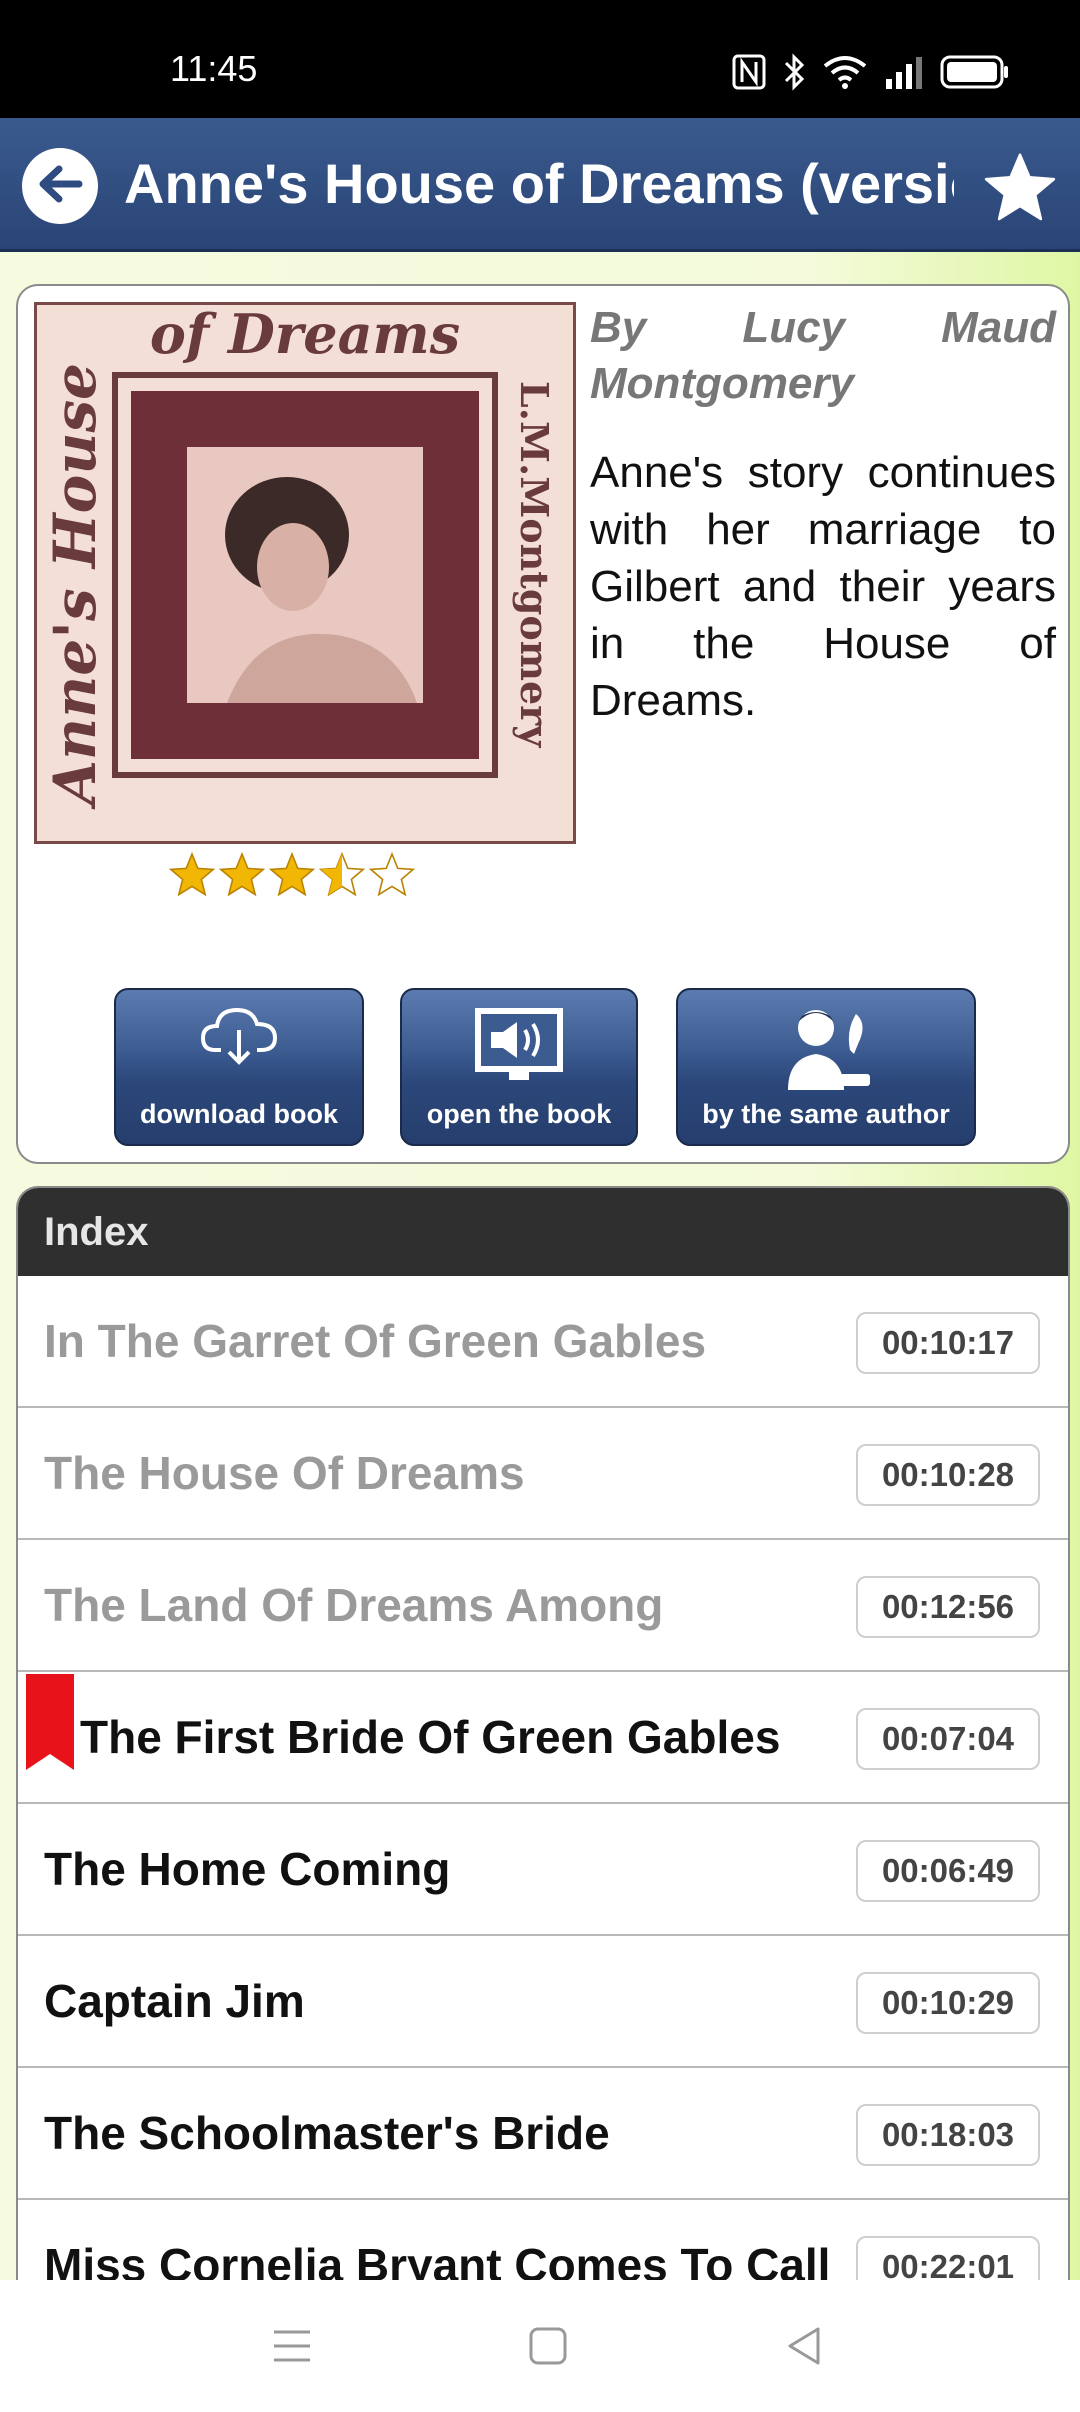 This screenshot has width=1080, height=2412. I want to click on chapter-duration: 00:18:03, so click(948, 2135).